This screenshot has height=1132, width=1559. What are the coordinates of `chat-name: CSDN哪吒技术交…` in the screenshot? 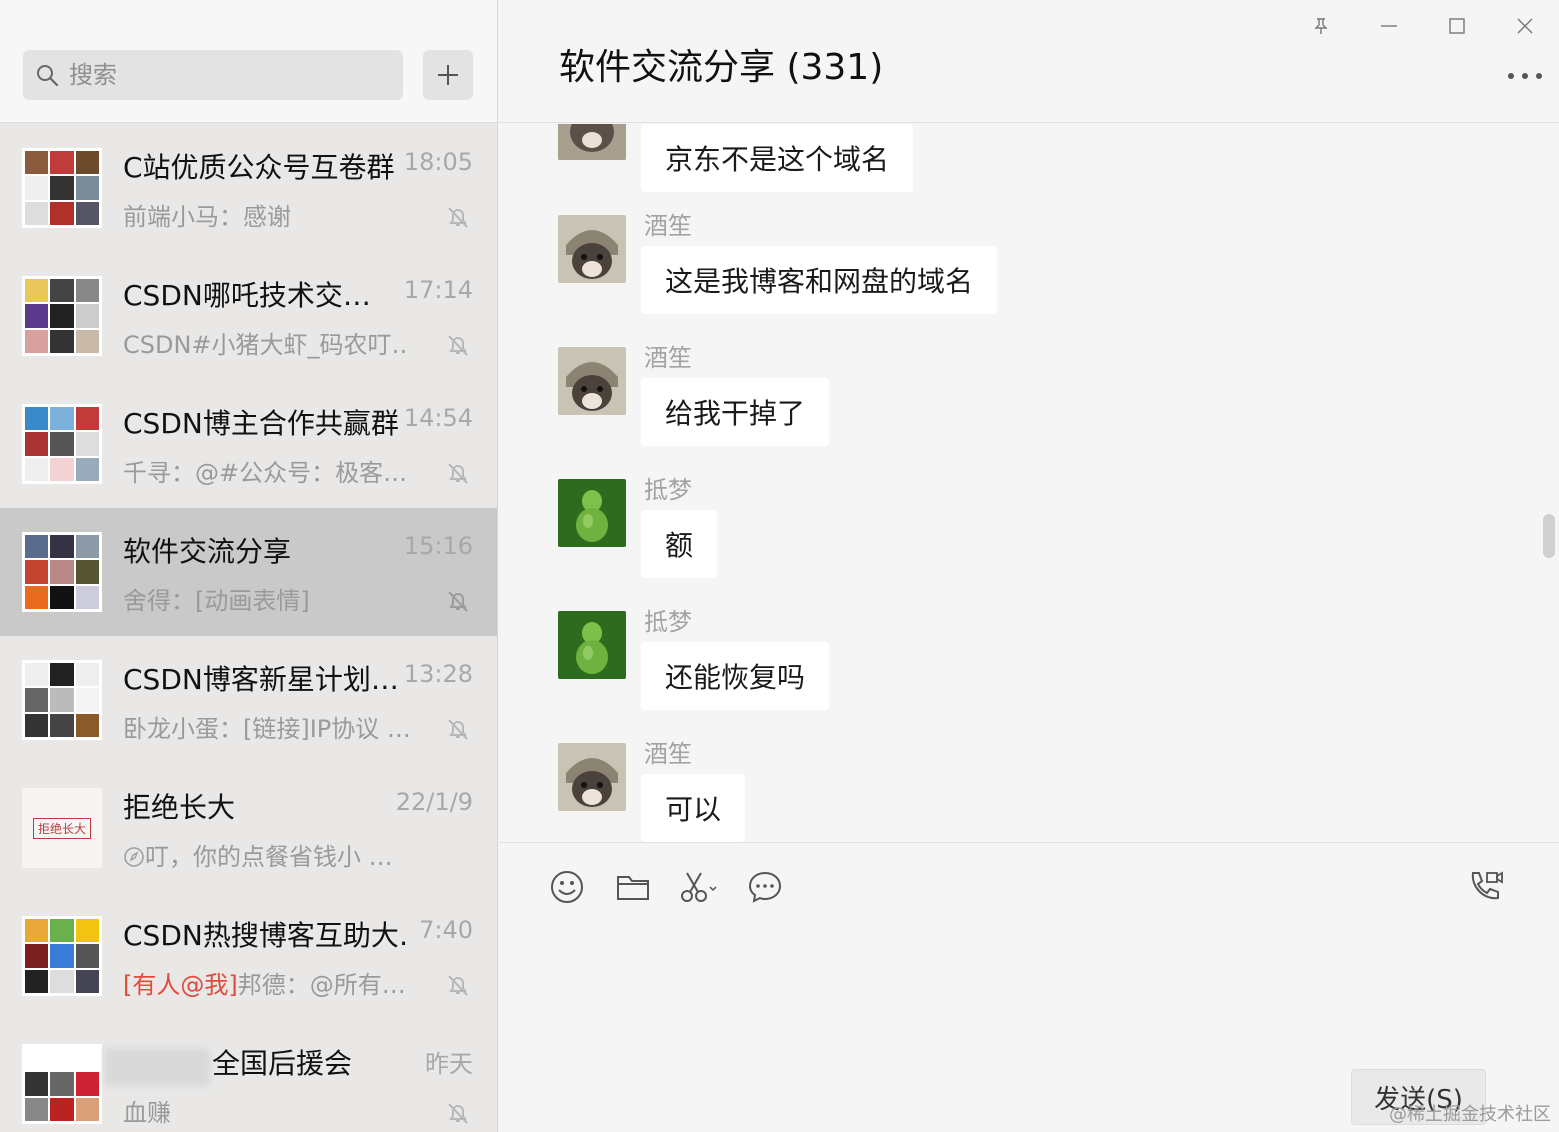 It's located at (247, 295).